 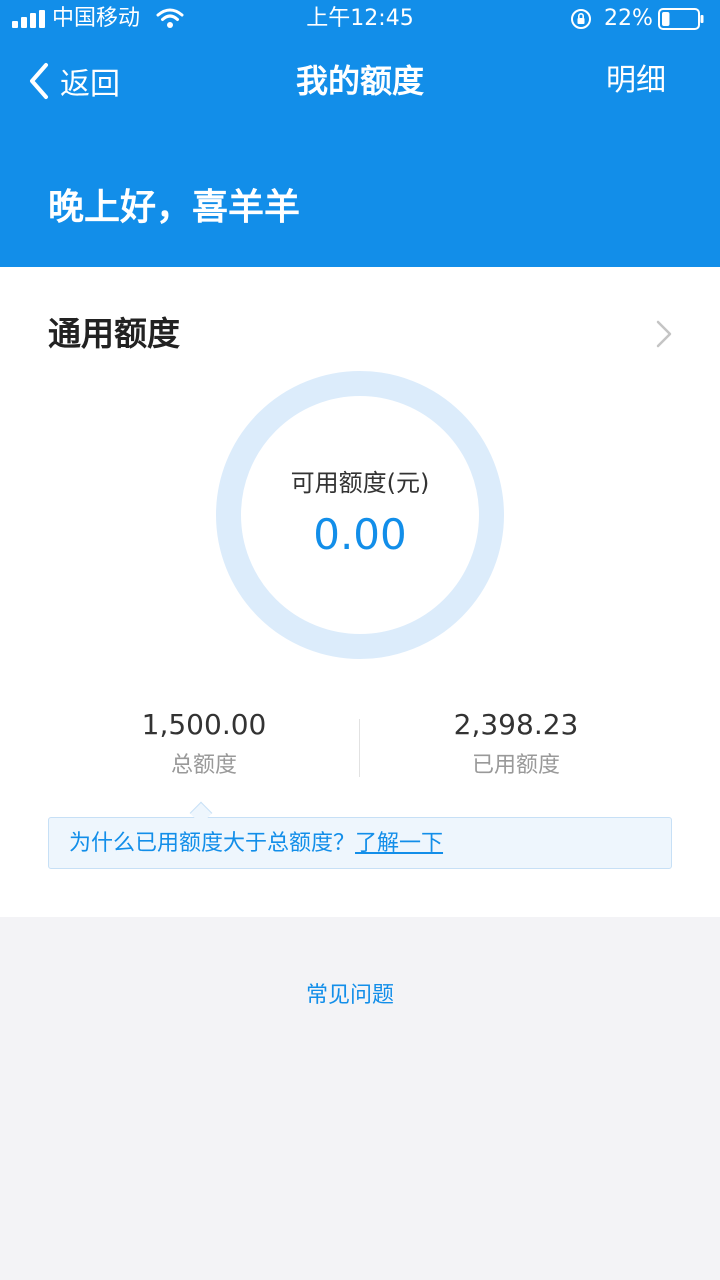 I want to click on info-tip: 为什么已用额度大于总额度？了解一下, so click(x=360, y=843).